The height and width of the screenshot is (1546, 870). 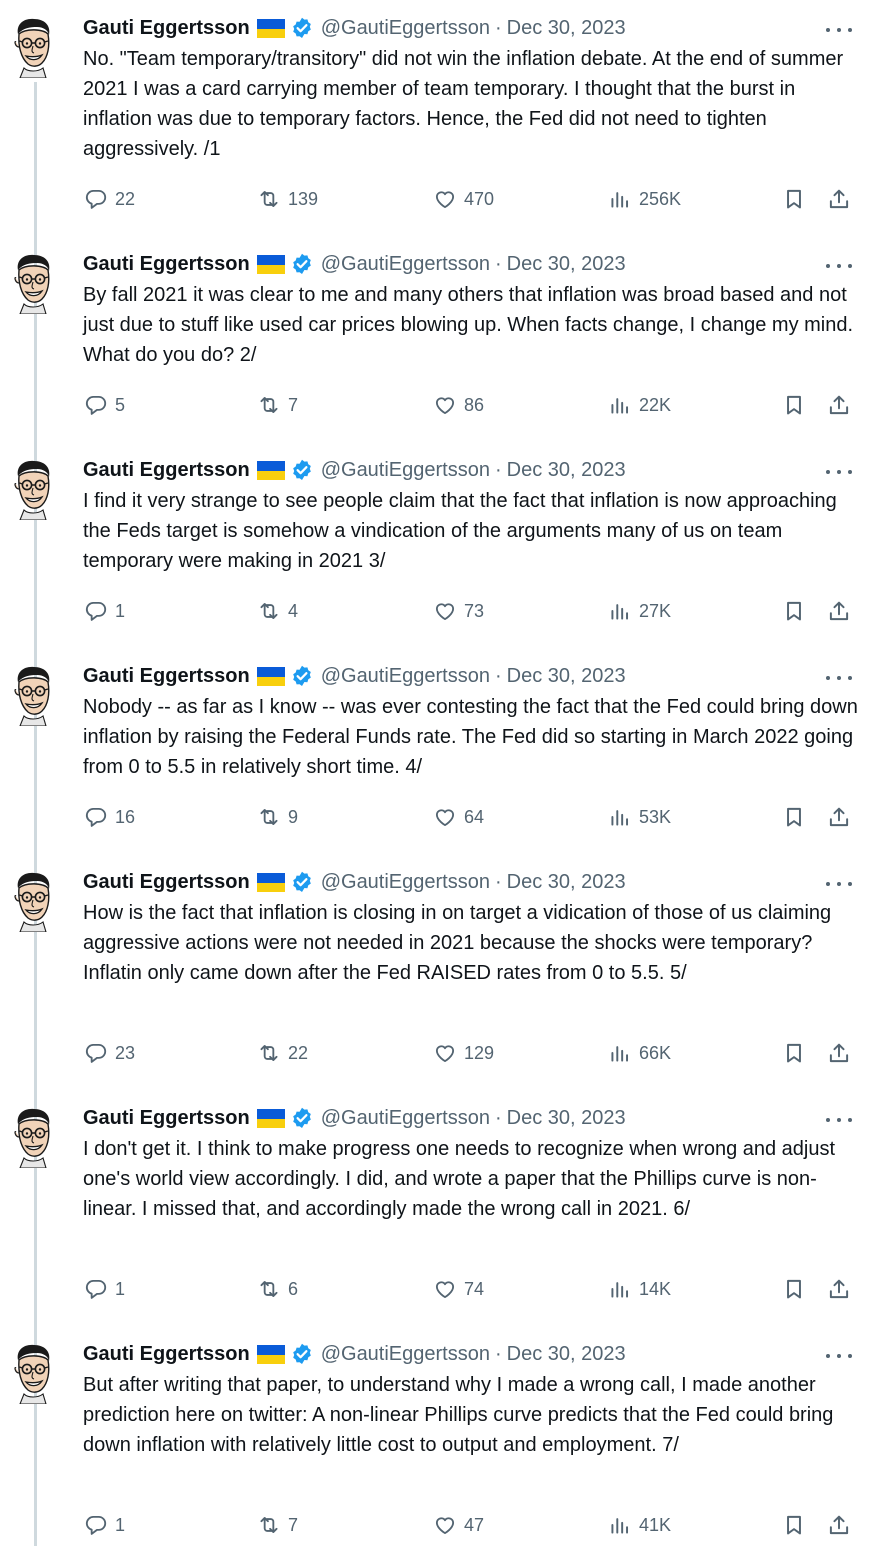 I want to click on reply-button: 5, so click(x=104, y=405).